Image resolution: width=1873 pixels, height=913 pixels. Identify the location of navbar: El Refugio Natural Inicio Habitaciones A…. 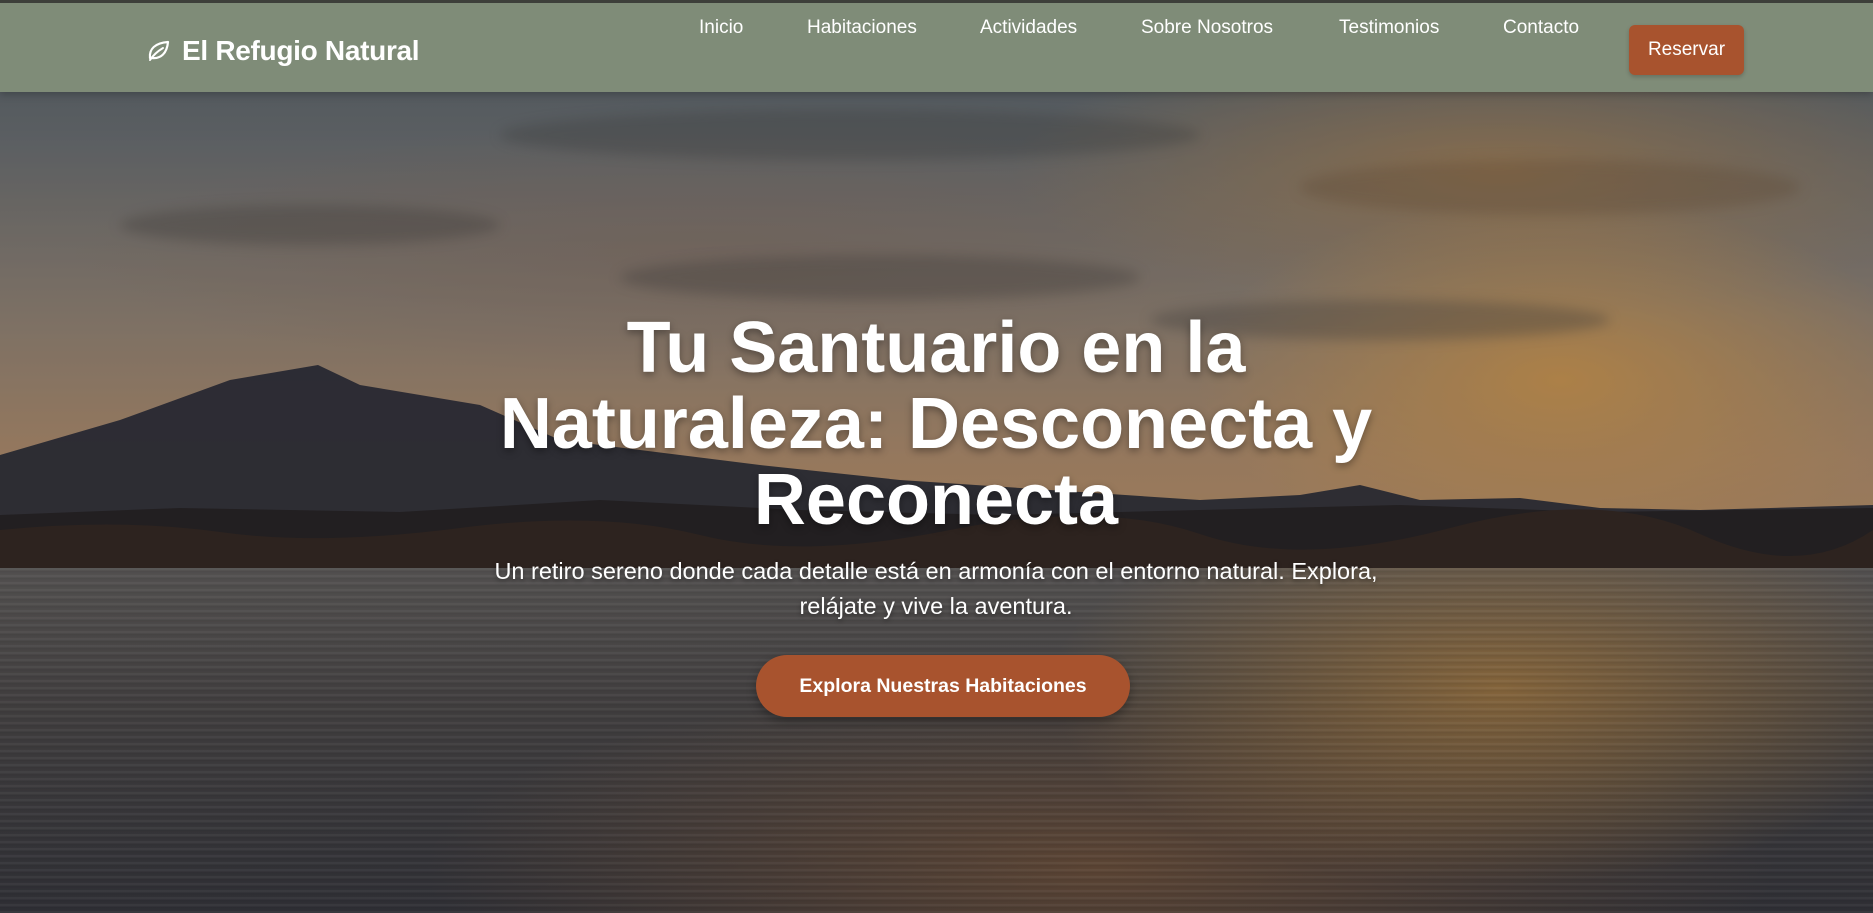
(936, 46).